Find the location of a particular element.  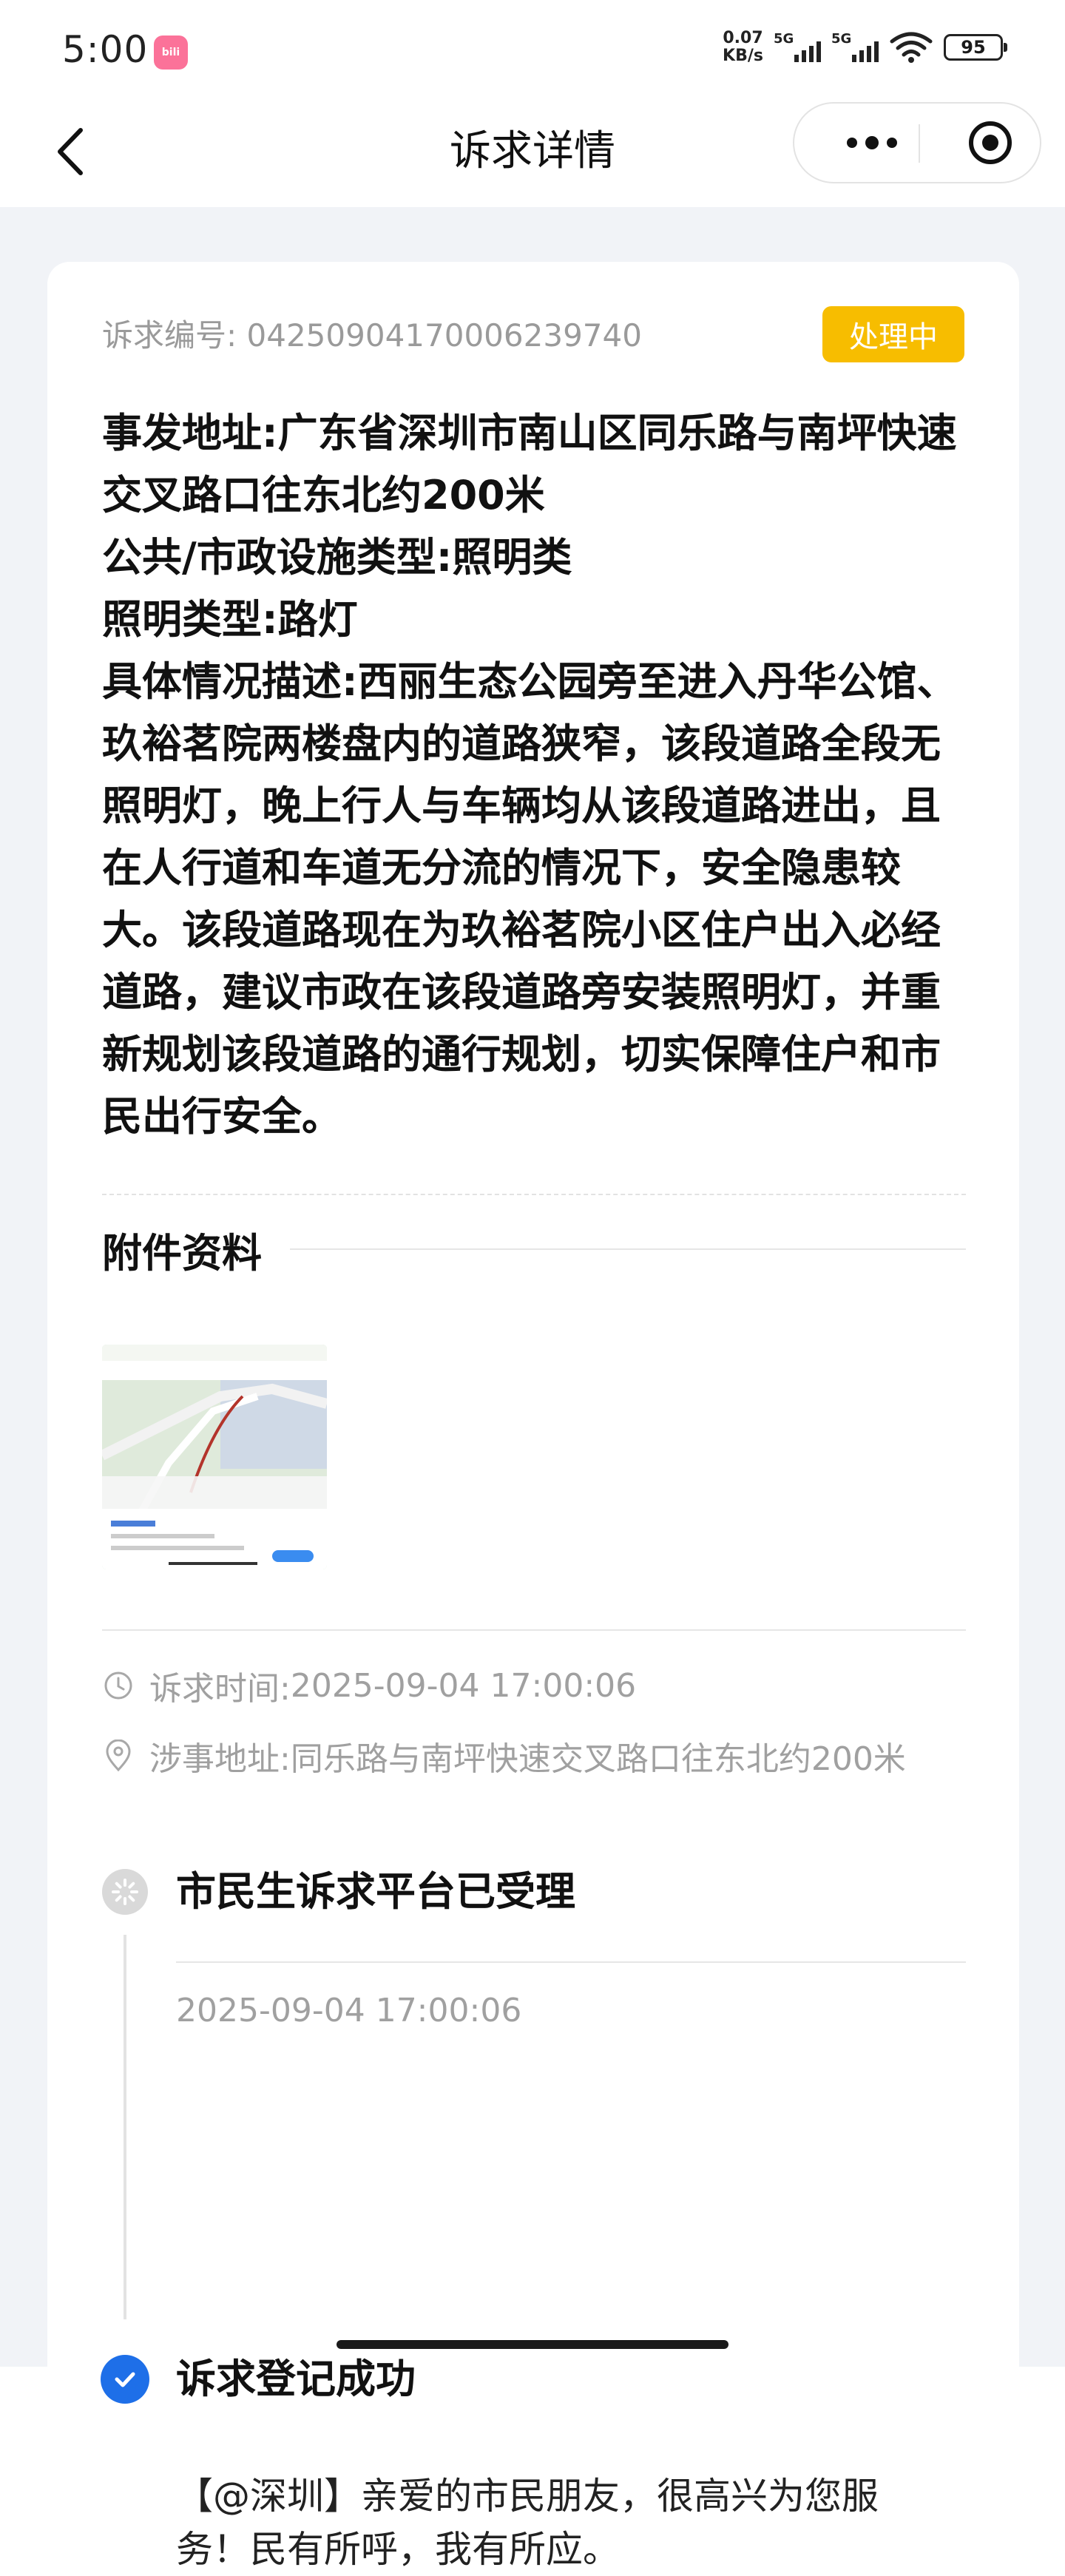

timeline-step-title: 市民生诉求平台已受理 is located at coordinates (375, 1891).